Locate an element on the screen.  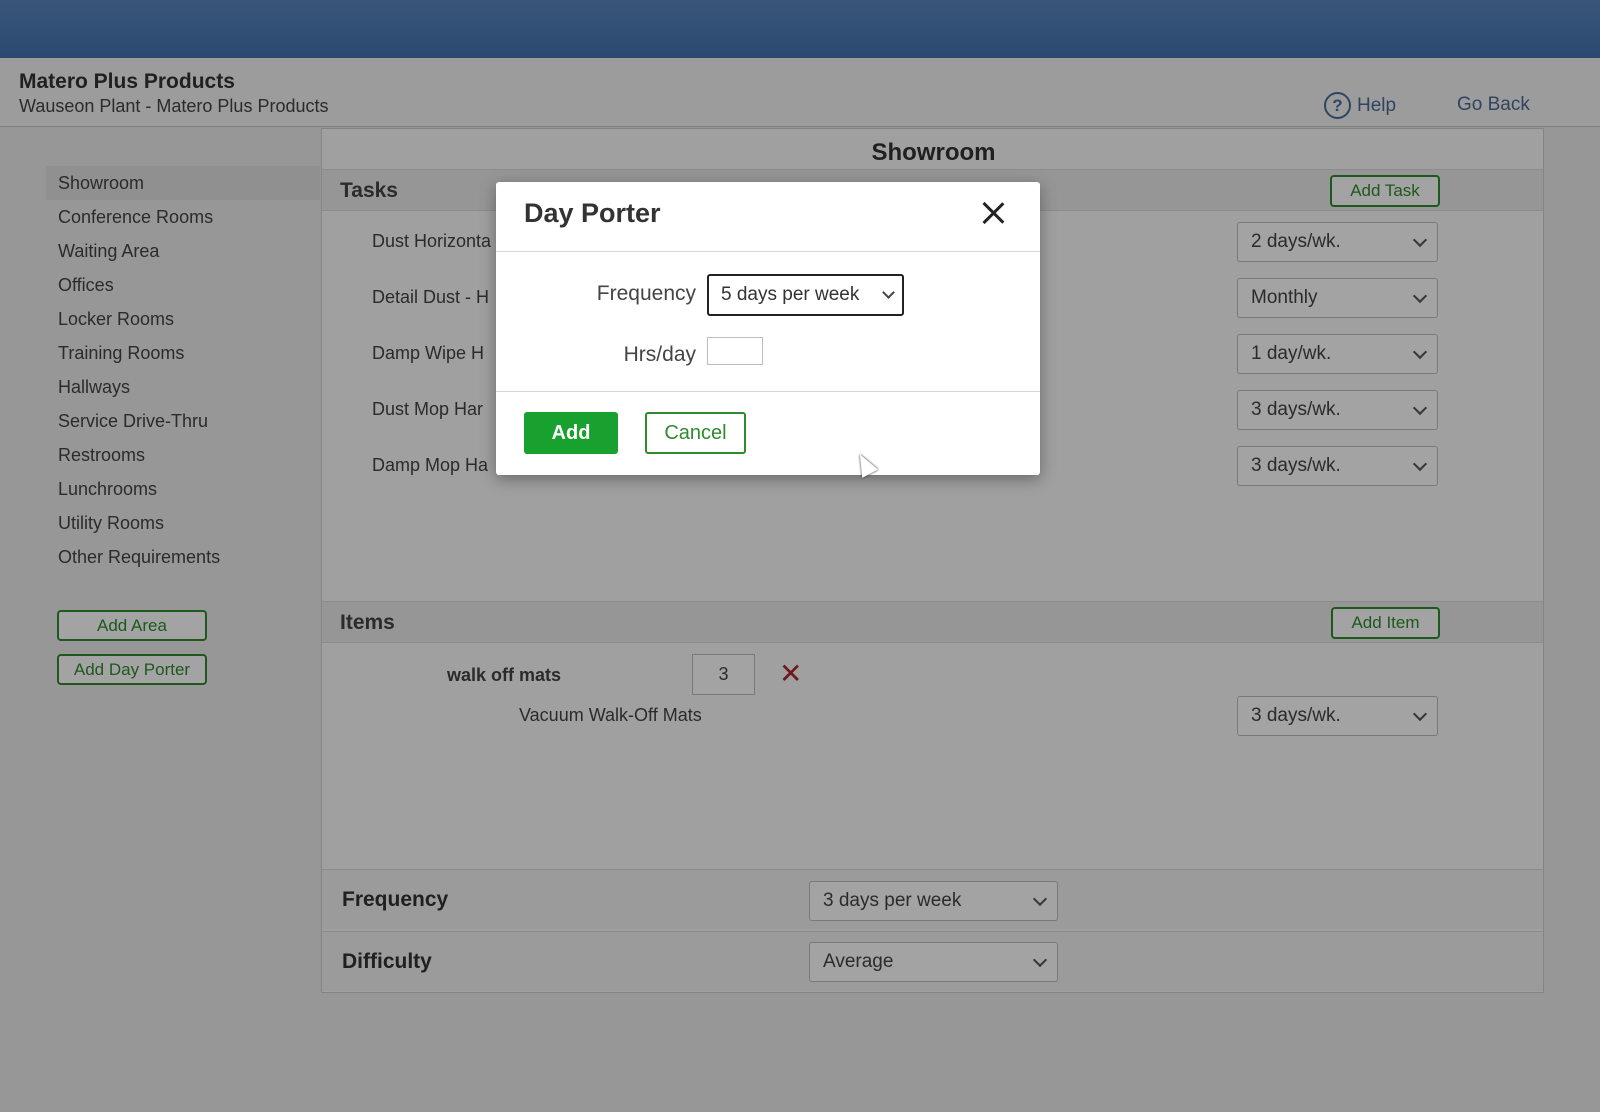
hours-per-day-input is located at coordinates (735, 351).